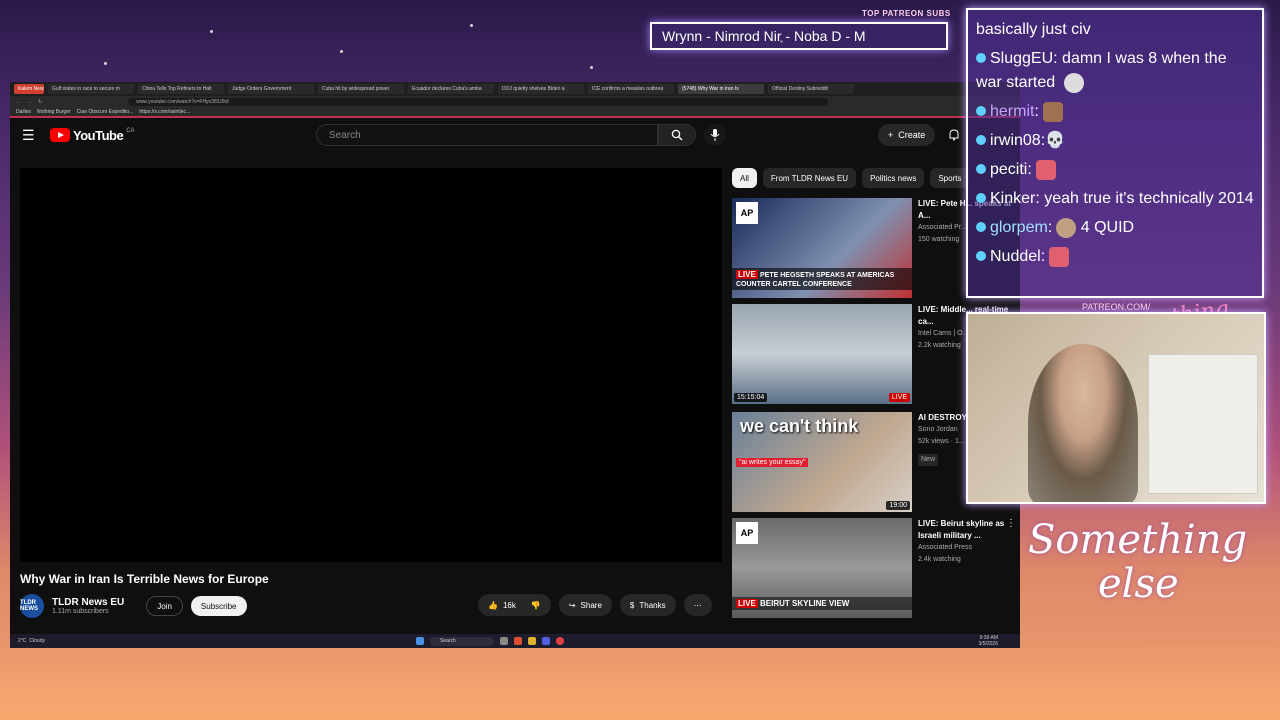 This screenshot has width=1280, height=720. I want to click on chat-username: hermit, so click(1012, 111).